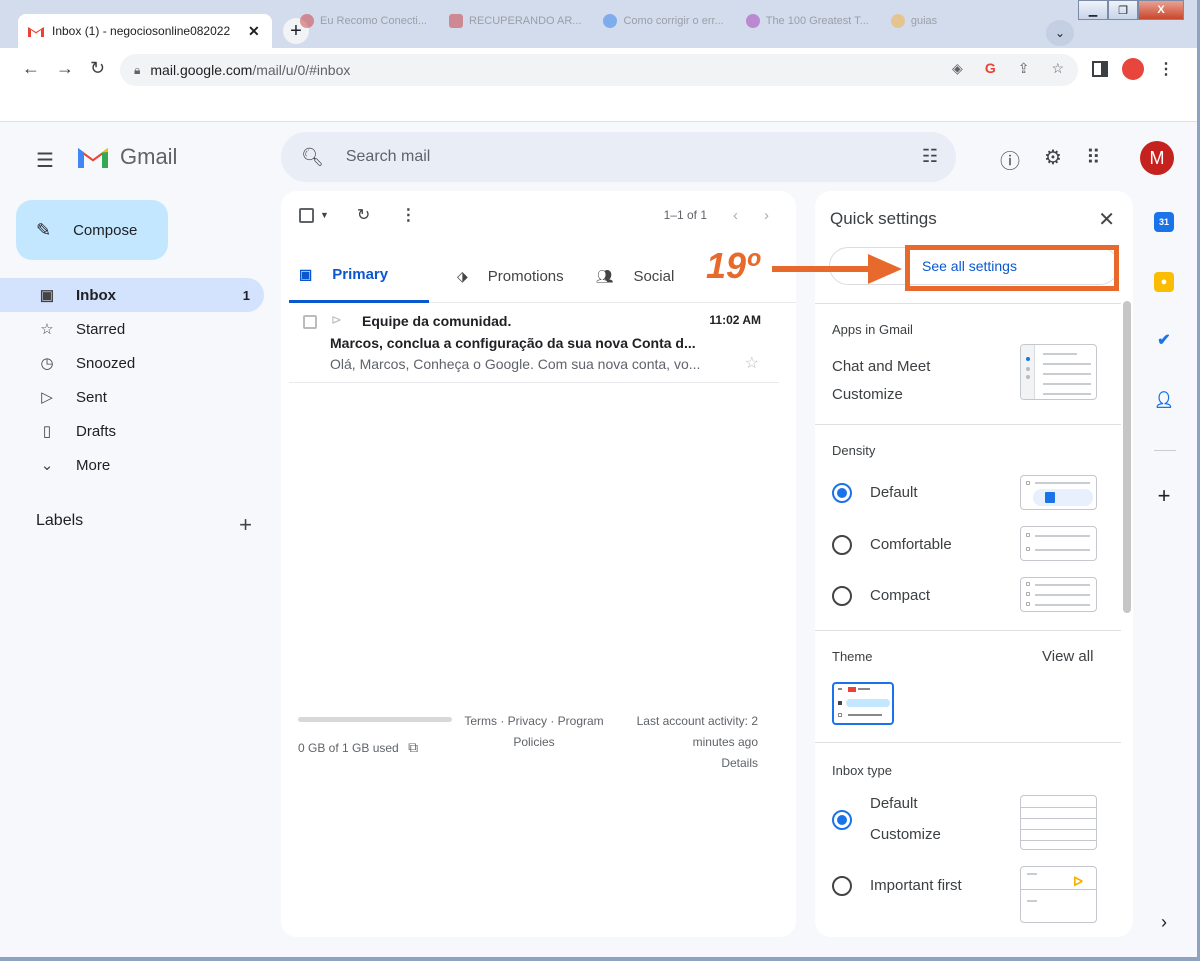 The image size is (1200, 961). Describe the element at coordinates (525, 276) in the screenshot. I see `tab-label: Promotions` at that location.